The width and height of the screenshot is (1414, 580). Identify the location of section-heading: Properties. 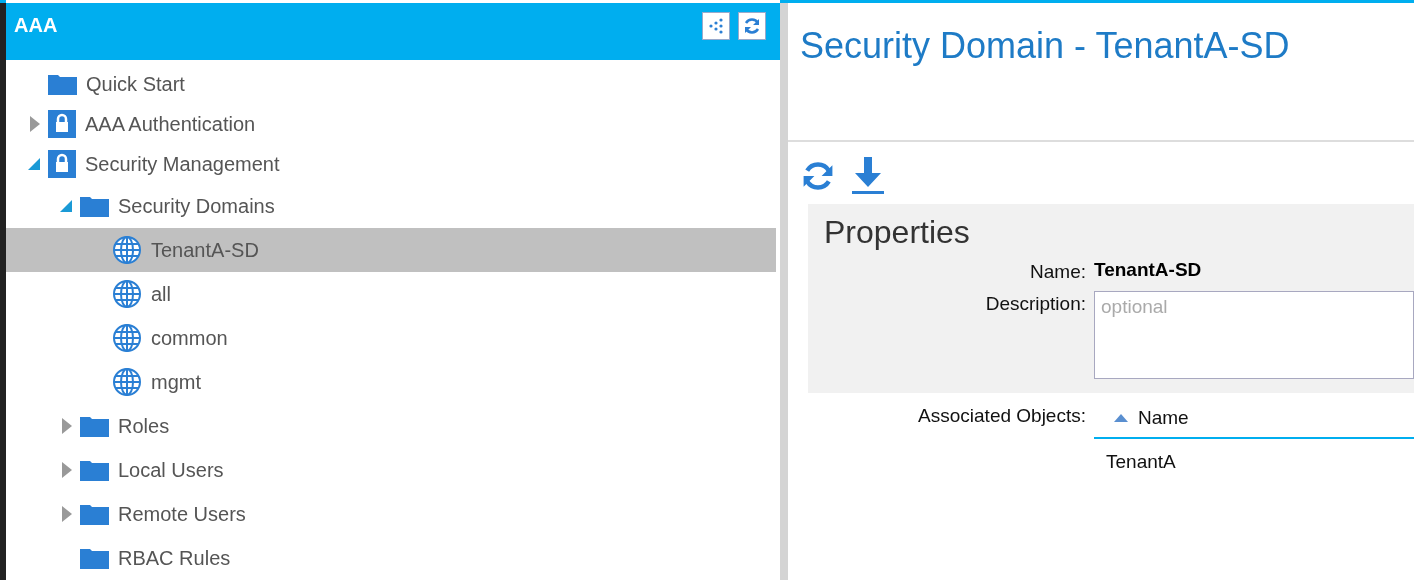
(897, 232).